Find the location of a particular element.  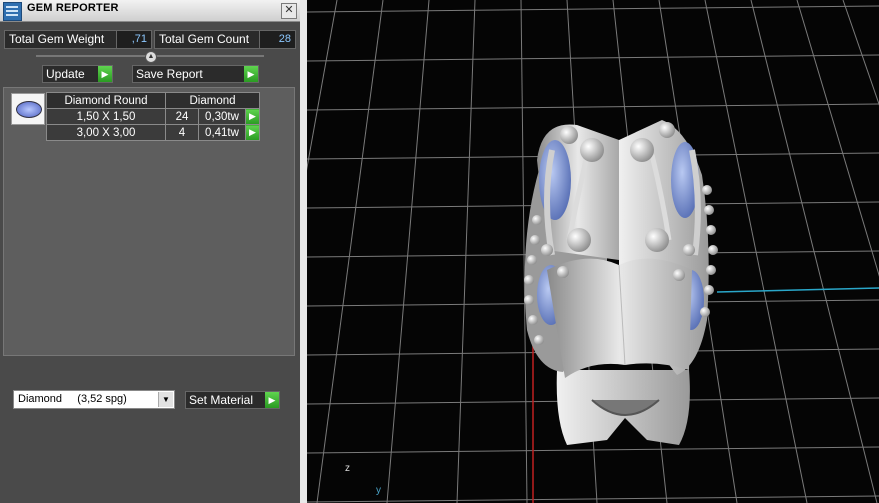

save-report-label: Save Report is located at coordinates (169, 74).